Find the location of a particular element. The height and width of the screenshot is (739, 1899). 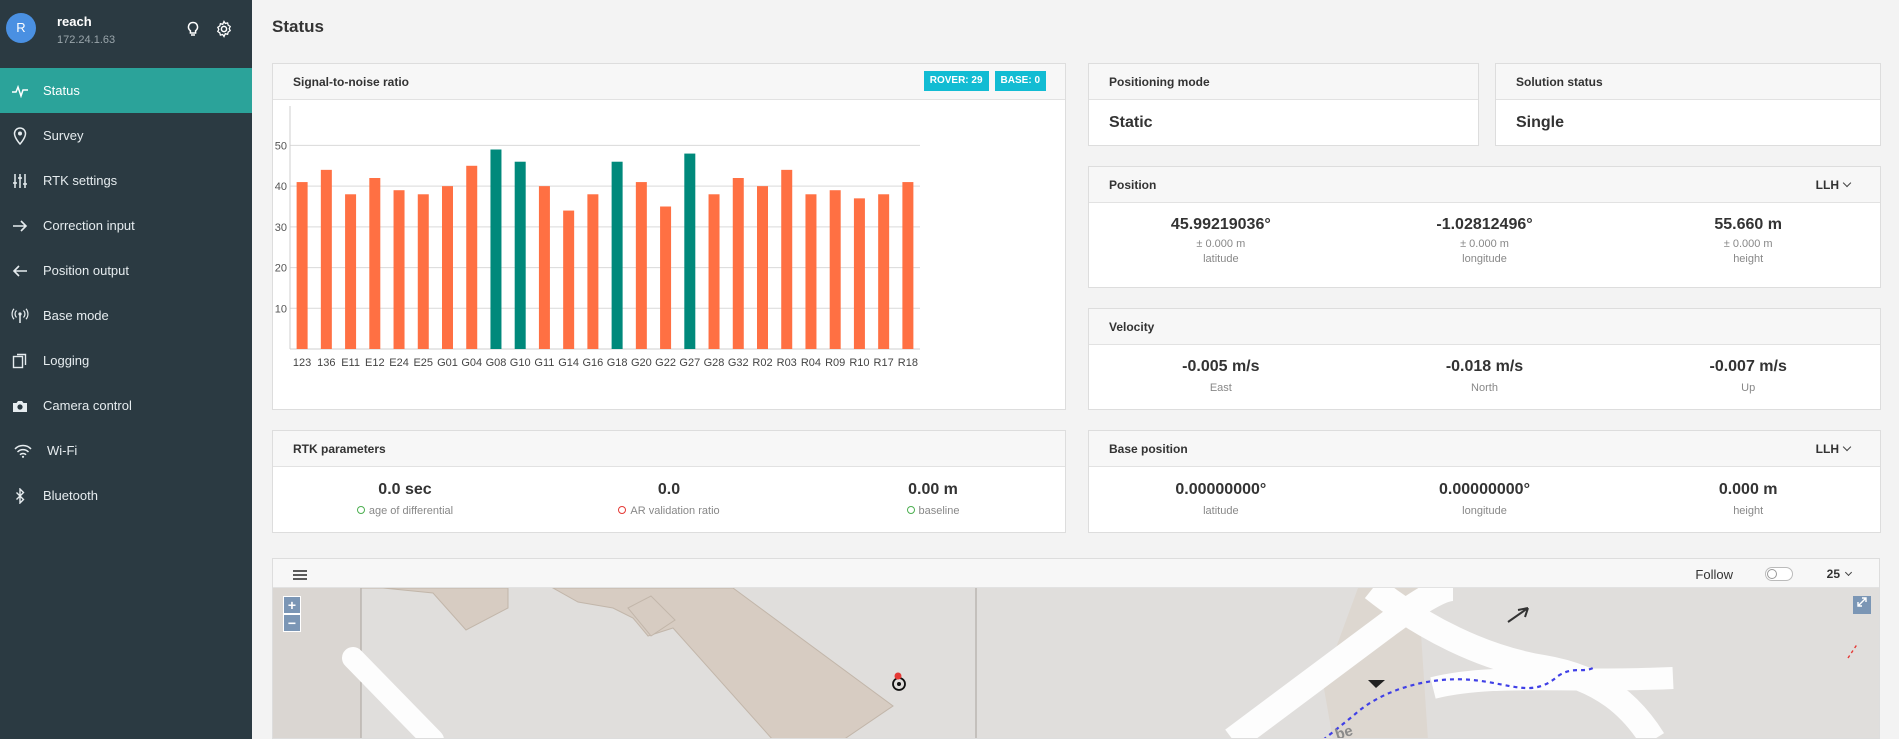

velocity-north: -0.018 m/s North is located at coordinates (1485, 376).